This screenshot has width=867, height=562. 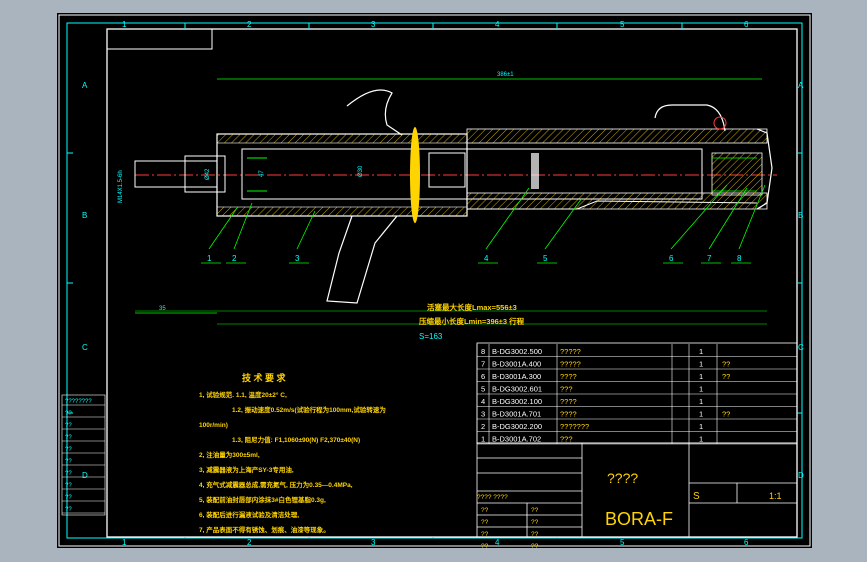 I want to click on drawing-code: BORA-F, so click(x=639, y=519).